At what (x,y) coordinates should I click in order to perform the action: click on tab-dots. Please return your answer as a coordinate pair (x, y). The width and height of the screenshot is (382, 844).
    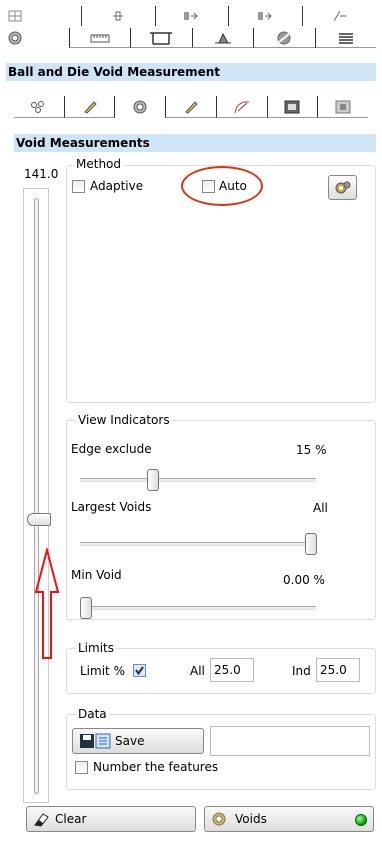
    Looking at the image, I should click on (39, 107).